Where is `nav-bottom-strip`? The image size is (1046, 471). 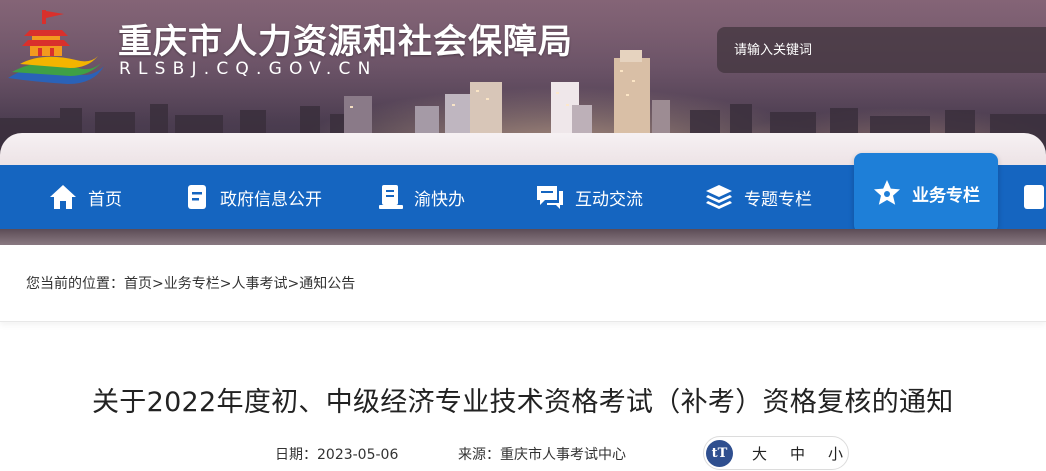
nav-bottom-strip is located at coordinates (523, 237).